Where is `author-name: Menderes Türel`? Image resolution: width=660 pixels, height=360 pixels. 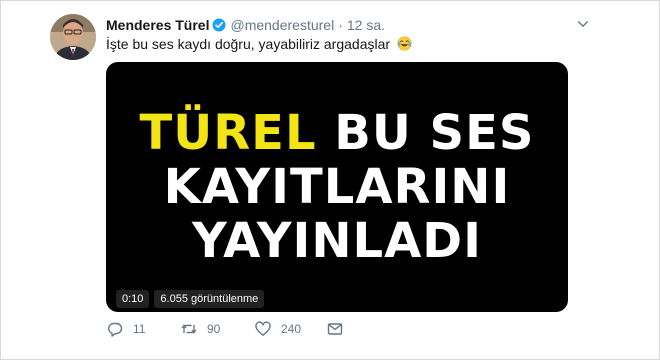
author-name: Menderes Türel is located at coordinates (157, 25).